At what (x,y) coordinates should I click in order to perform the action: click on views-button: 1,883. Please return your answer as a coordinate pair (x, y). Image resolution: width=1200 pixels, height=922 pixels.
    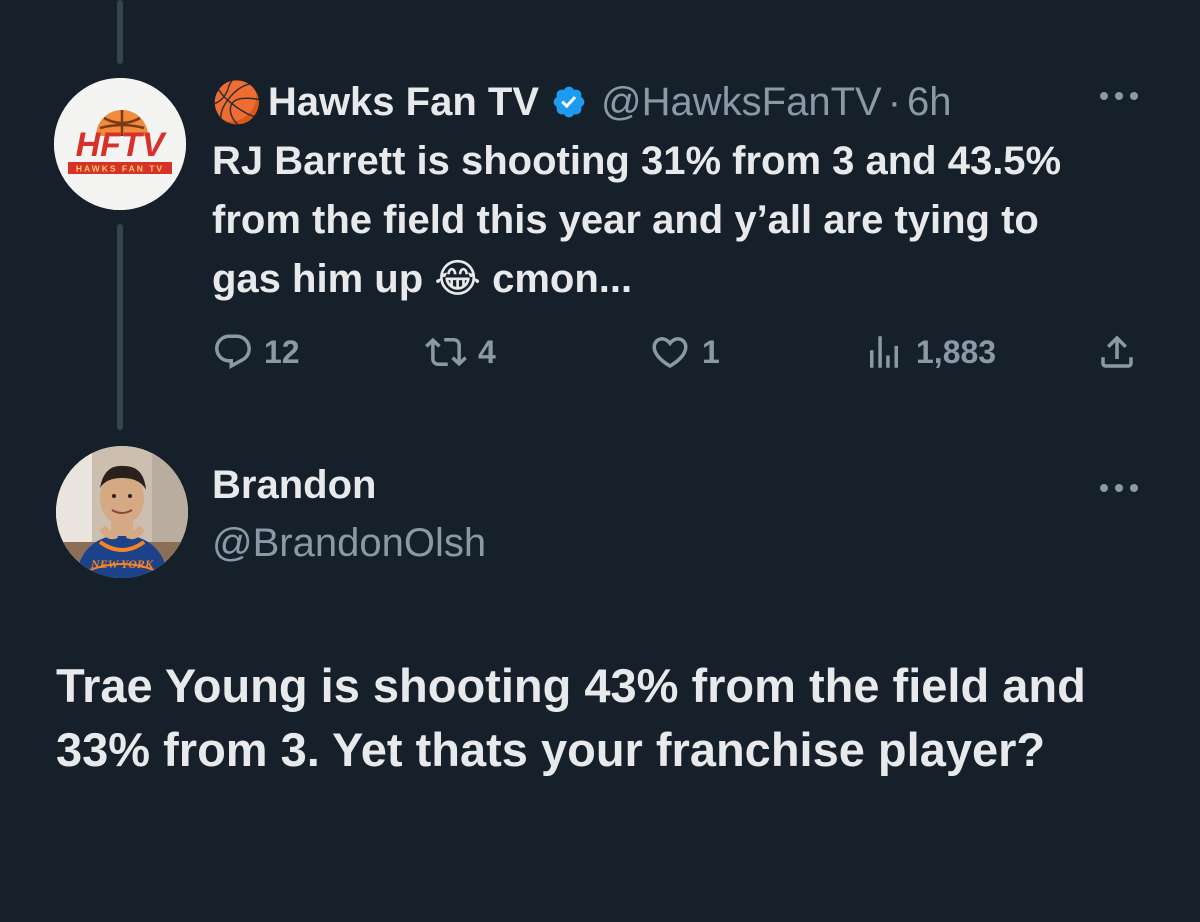
    Looking at the image, I should click on (929, 352).